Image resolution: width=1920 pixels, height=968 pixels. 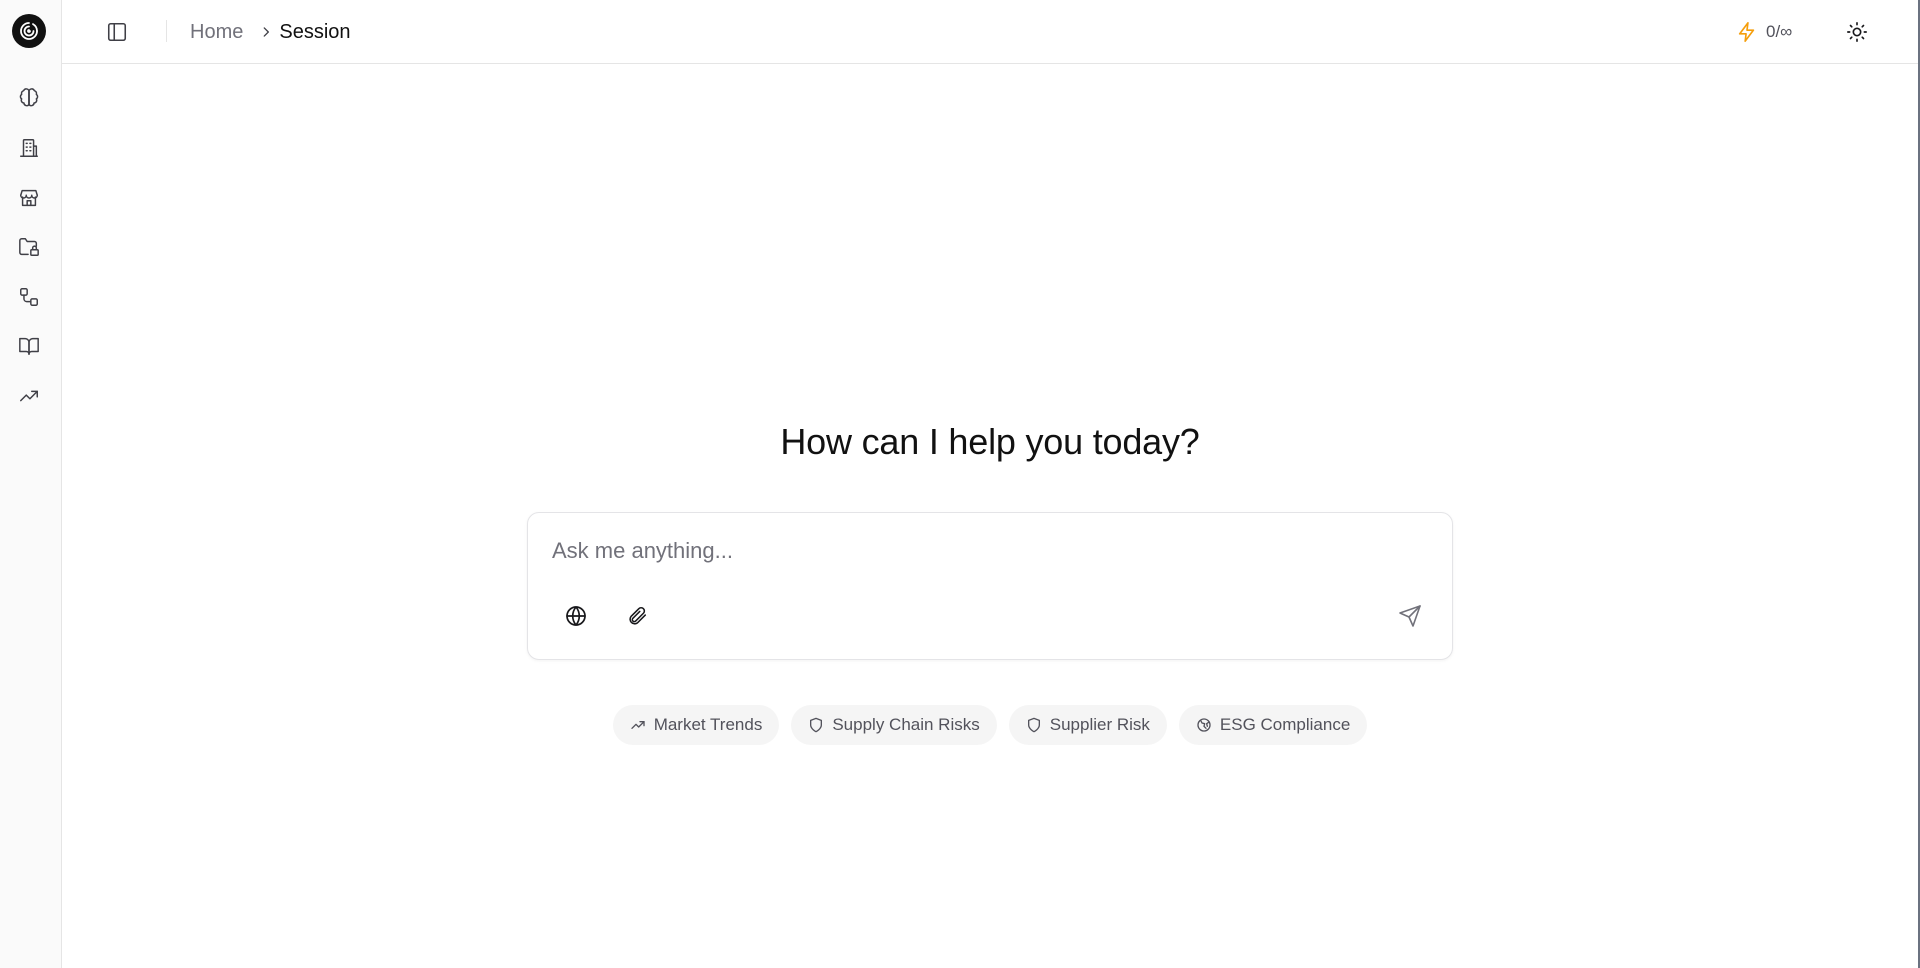 I want to click on chat-input, so click(x=980, y=551).